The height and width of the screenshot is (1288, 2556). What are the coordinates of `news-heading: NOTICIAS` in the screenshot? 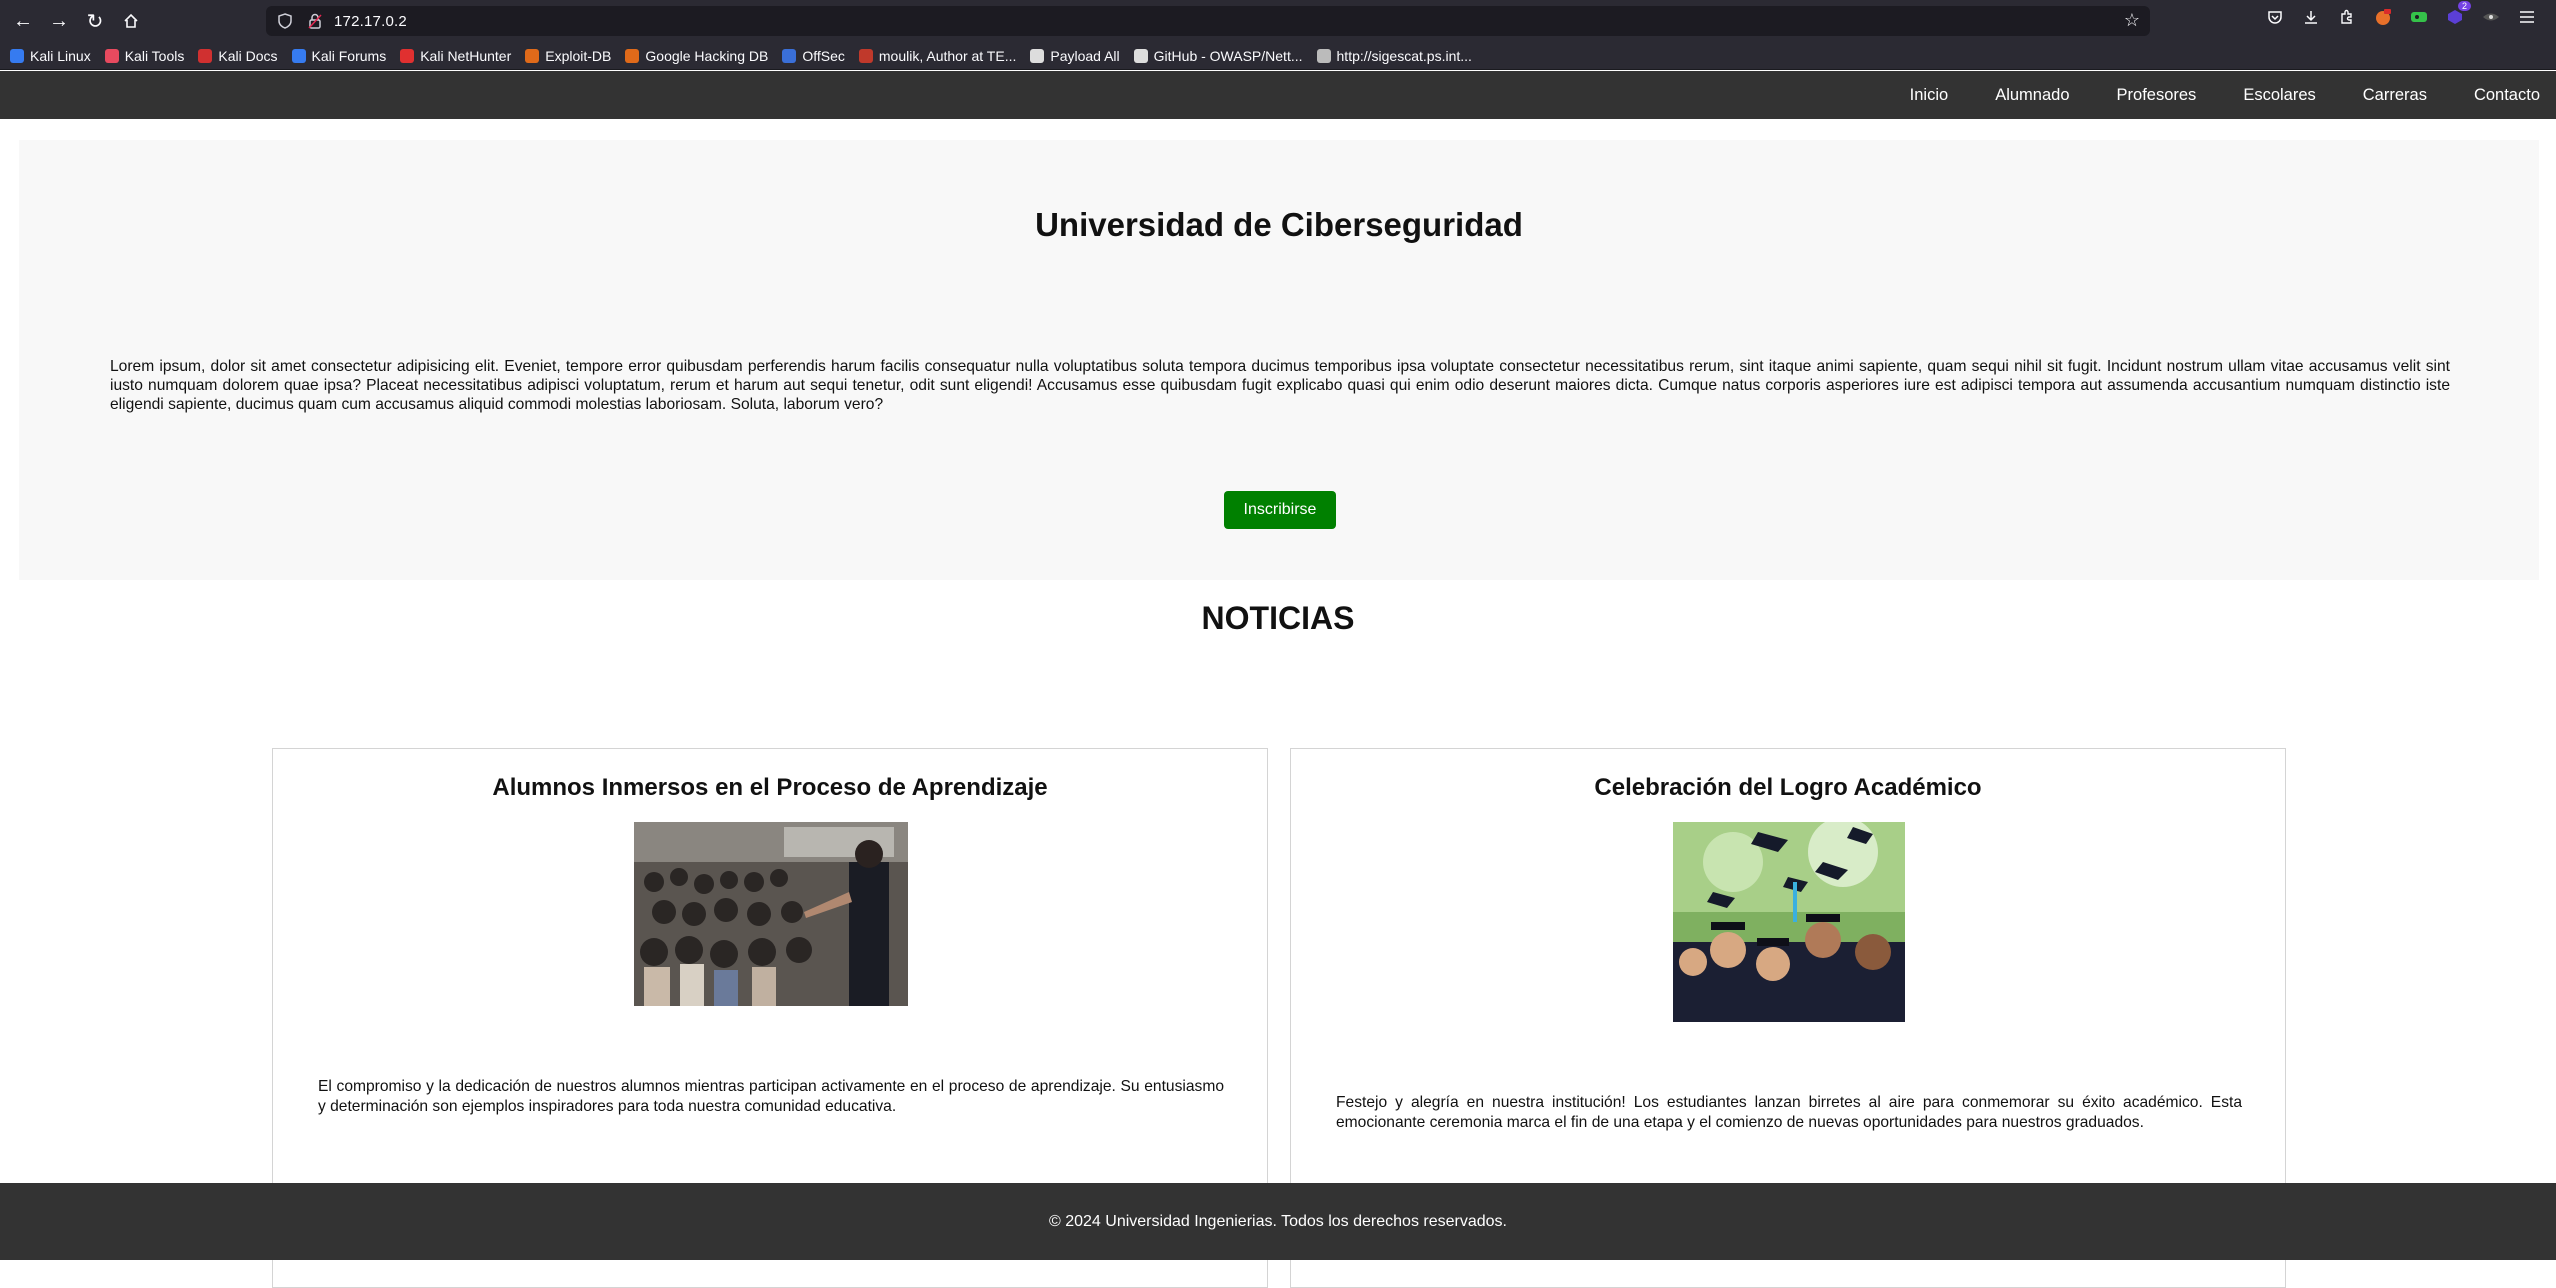 It's located at (1278, 618).